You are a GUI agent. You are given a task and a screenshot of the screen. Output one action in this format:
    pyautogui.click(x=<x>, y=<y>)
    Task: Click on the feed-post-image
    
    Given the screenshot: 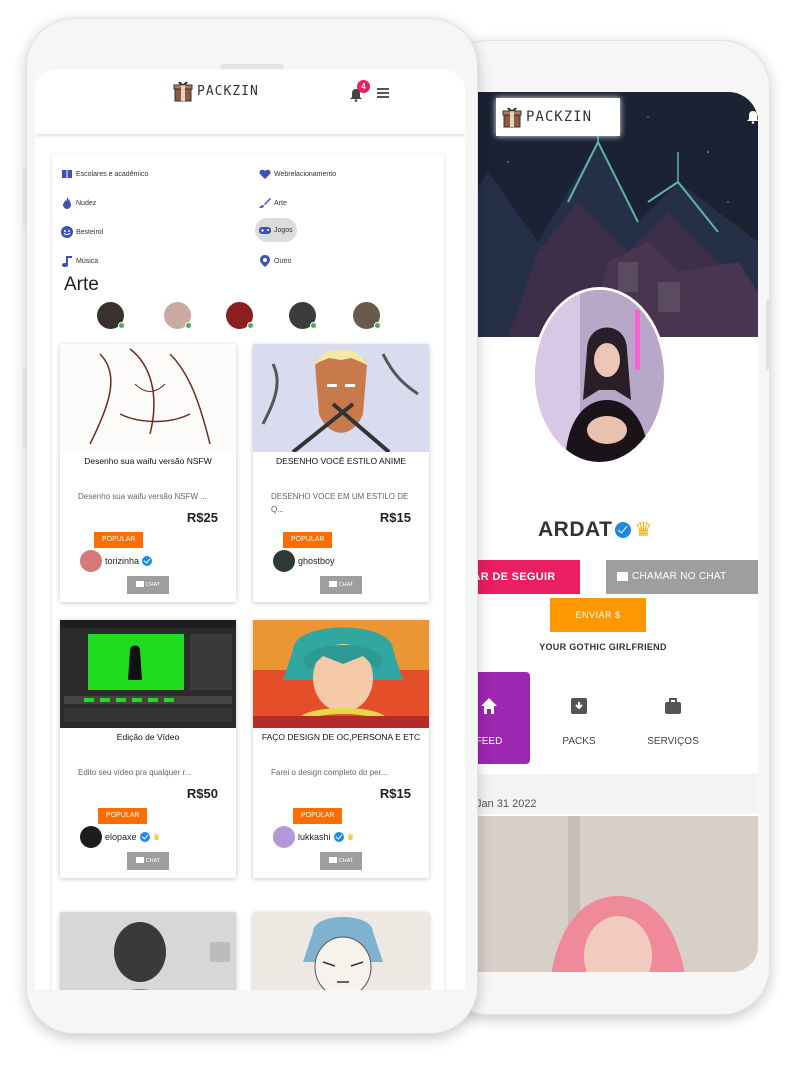 What is the action you would take?
    pyautogui.click(x=603, y=894)
    